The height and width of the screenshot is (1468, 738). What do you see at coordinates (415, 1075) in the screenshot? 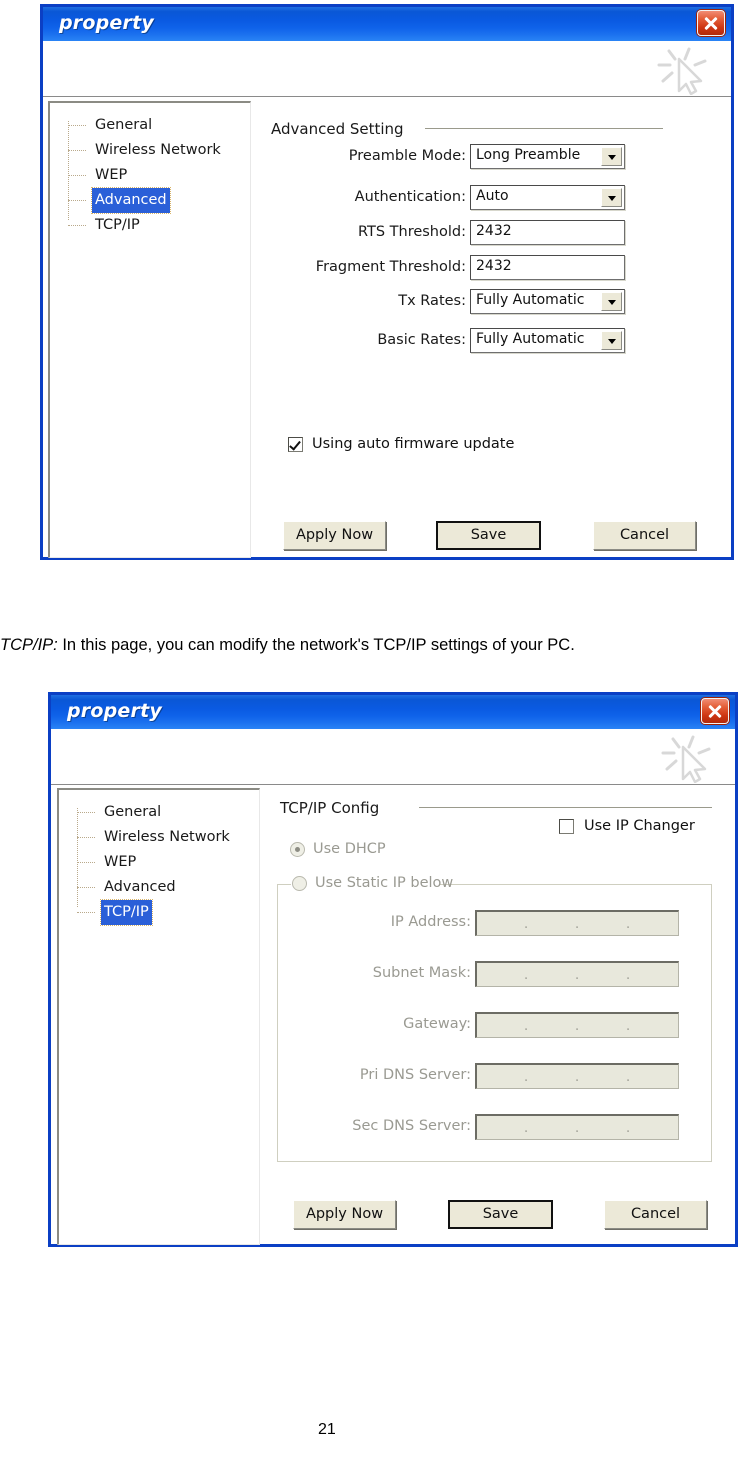
I see `label-pri-dns-server: Pri DNS Server:` at bounding box center [415, 1075].